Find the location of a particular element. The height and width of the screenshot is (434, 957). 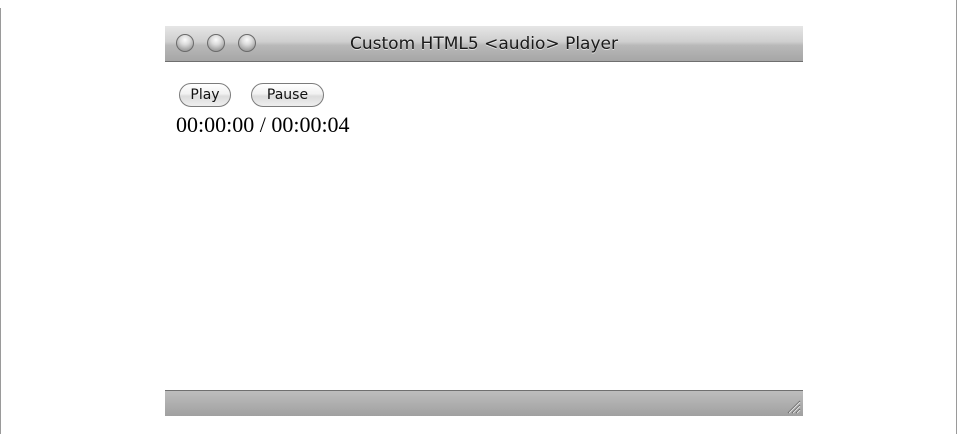

window-titlebar: Custom HTML5 <audio> Player is located at coordinates (484, 44).